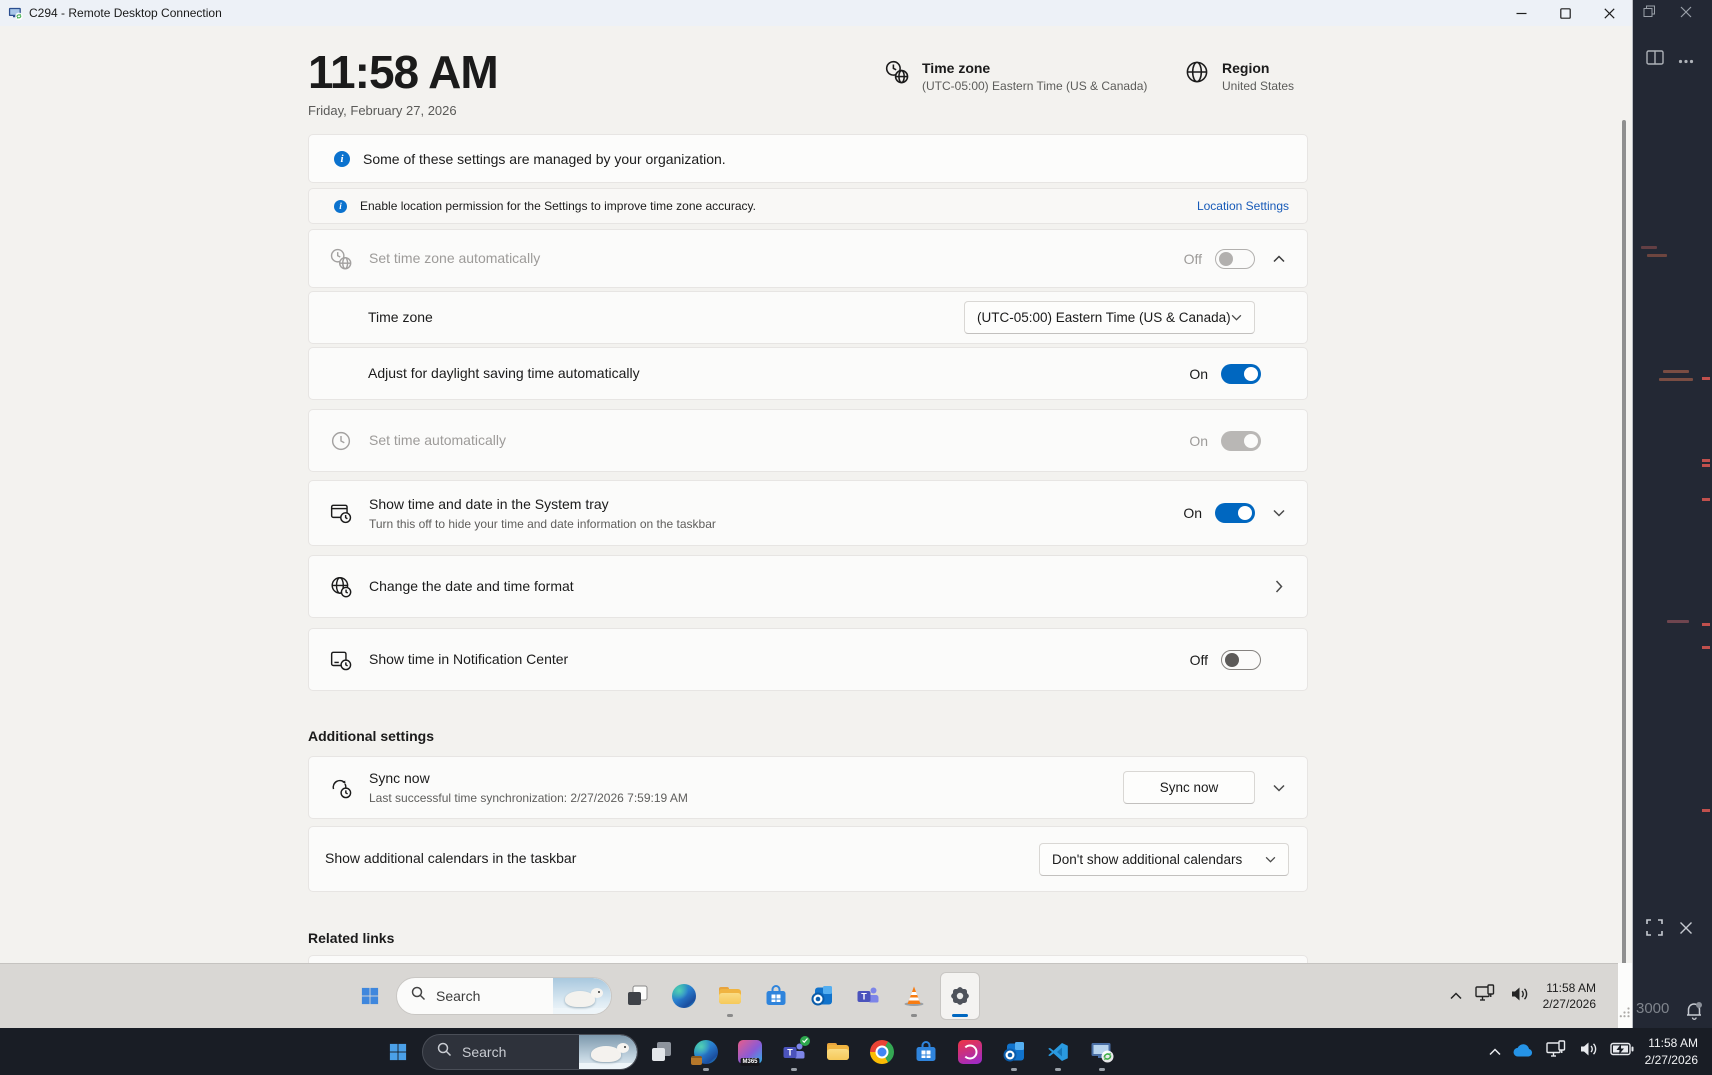 The image size is (1712, 1075). Describe the element at coordinates (776, 996) in the screenshot. I see `microsoft-store-icon` at that location.